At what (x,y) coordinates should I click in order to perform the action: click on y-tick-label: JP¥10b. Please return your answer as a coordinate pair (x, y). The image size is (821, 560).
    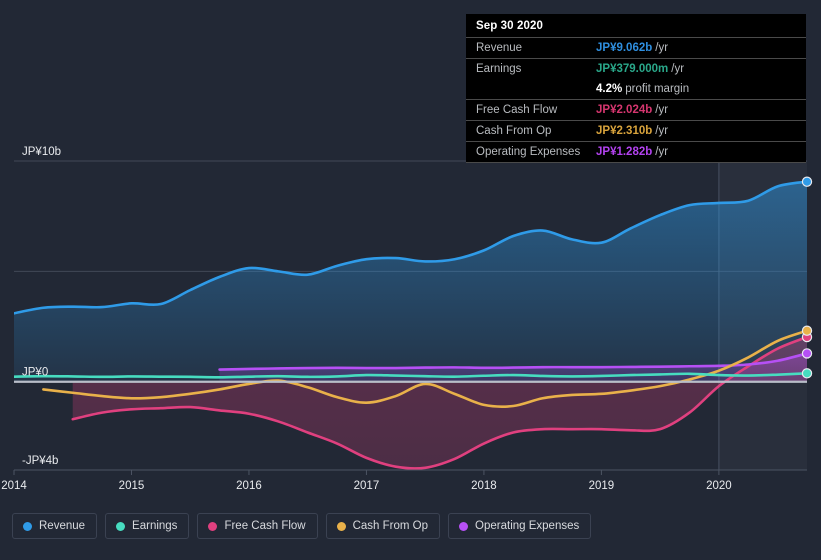
    Looking at the image, I should click on (41, 152).